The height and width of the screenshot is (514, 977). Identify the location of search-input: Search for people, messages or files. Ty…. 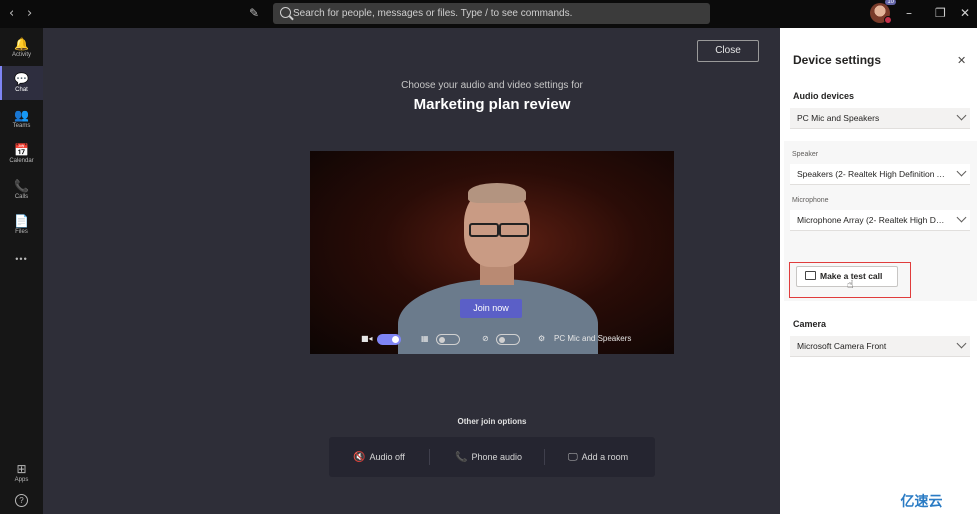
(432, 13).